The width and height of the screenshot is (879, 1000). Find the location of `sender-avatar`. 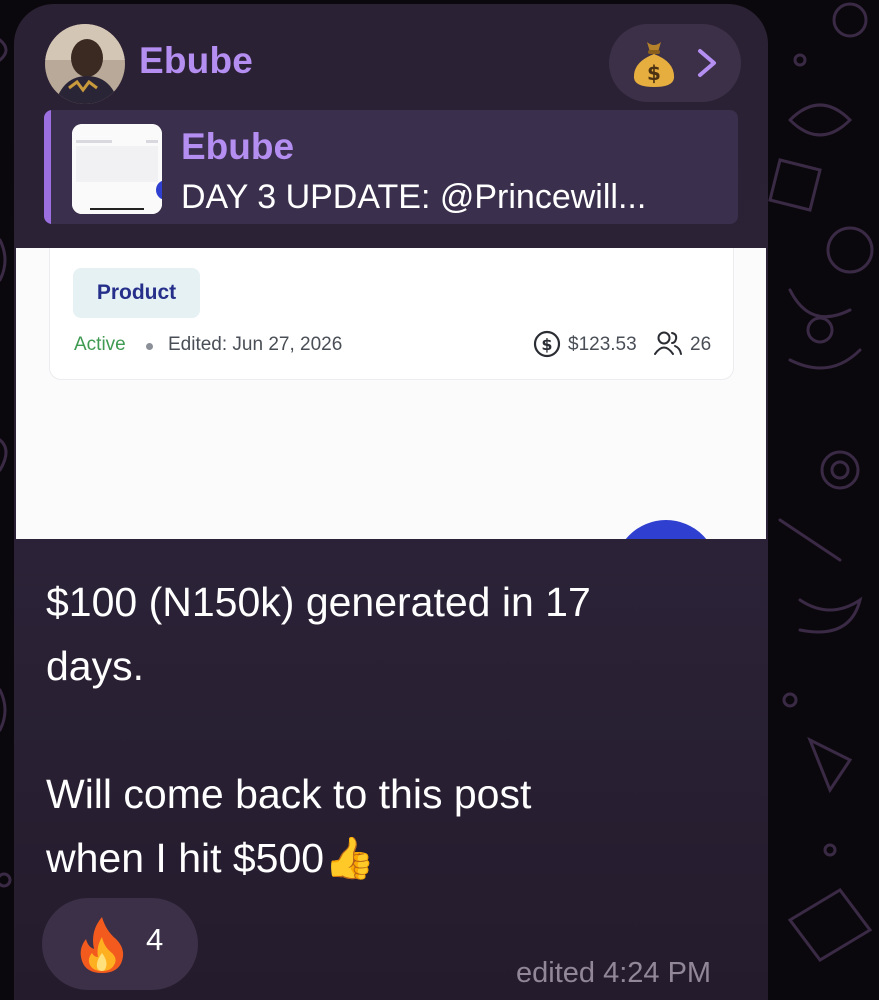

sender-avatar is located at coordinates (85, 64).